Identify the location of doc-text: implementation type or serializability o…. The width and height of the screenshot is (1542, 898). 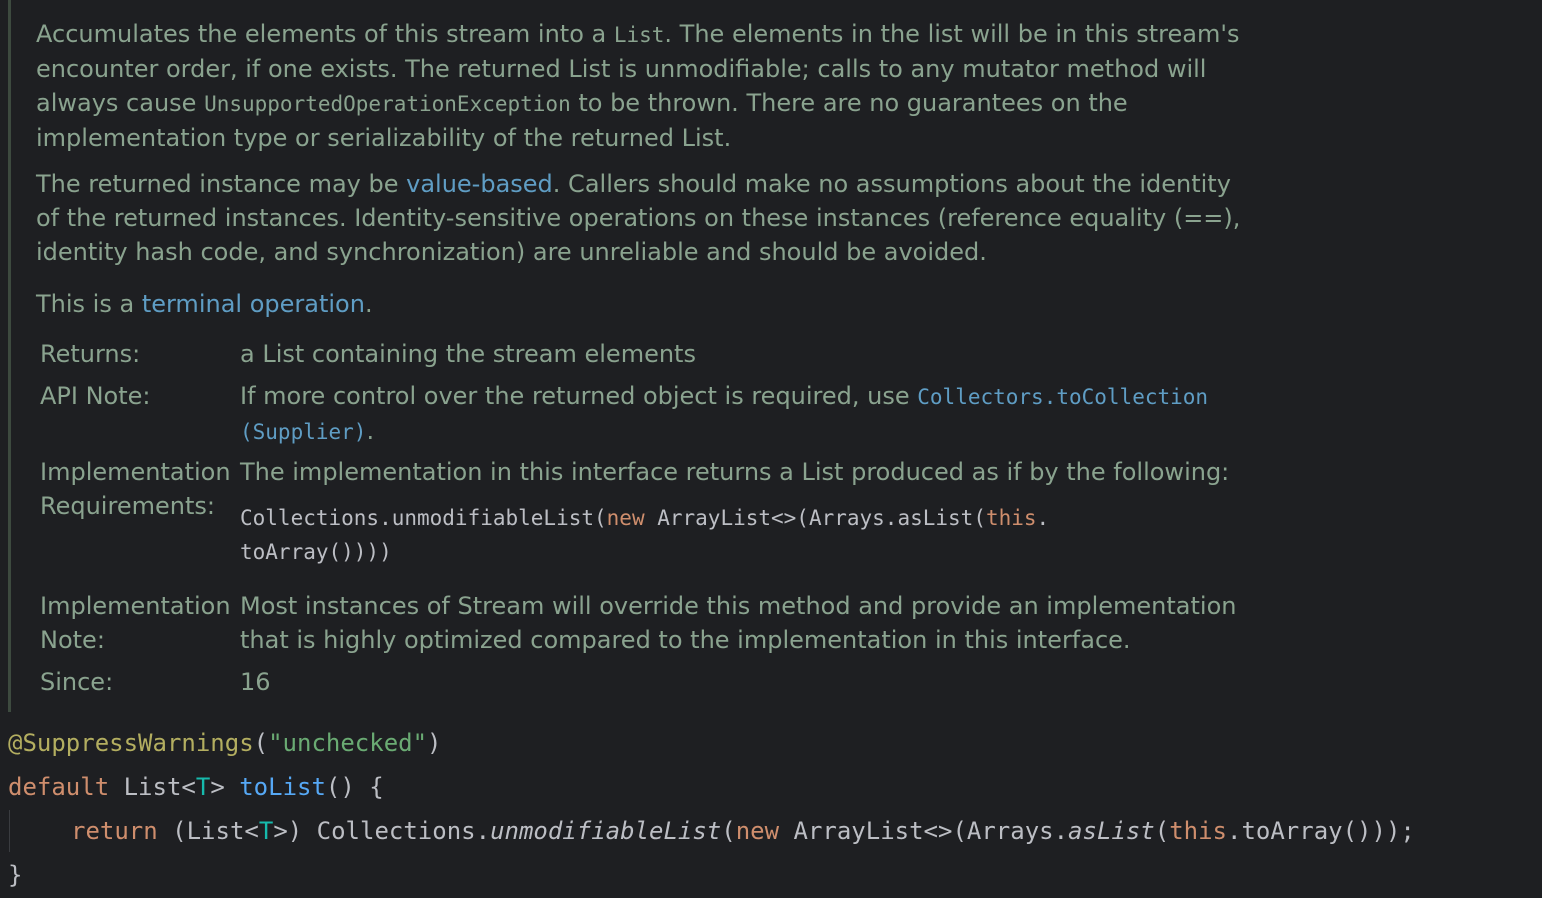
(384, 138).